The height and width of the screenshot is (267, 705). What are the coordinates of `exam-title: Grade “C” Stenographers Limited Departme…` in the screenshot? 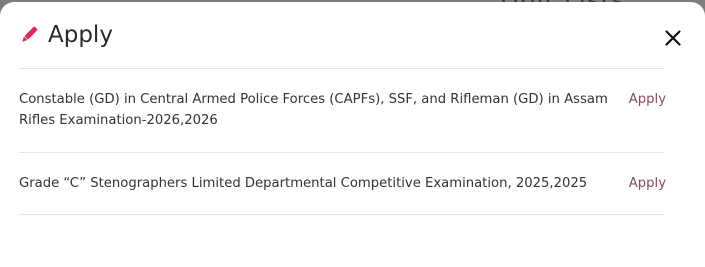 It's located at (303, 183).